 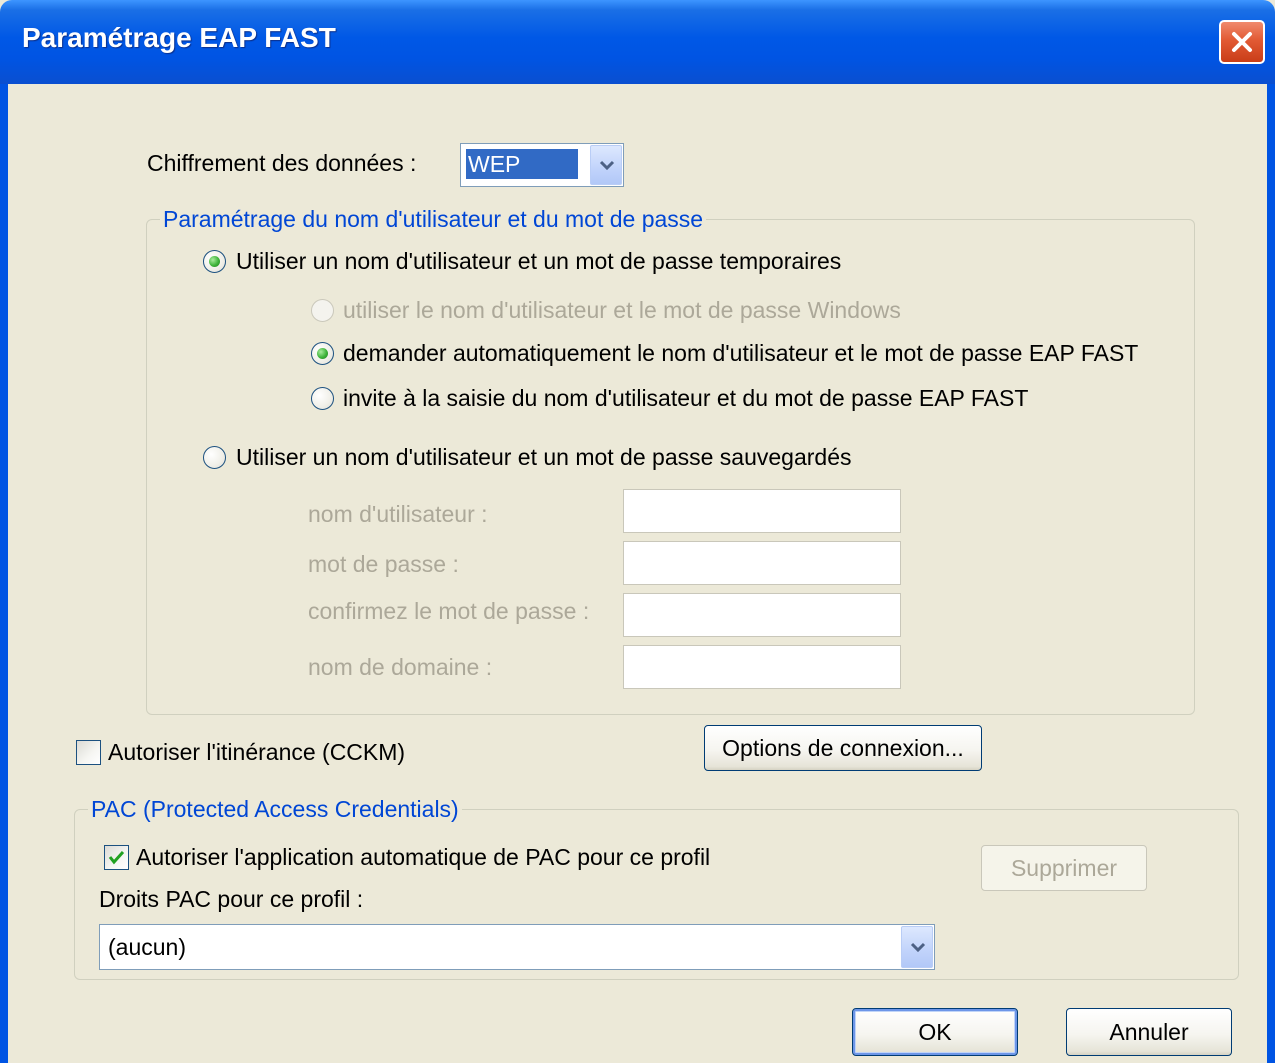 What do you see at coordinates (214, 457) in the screenshot?
I see `saved-credentials-radio` at bounding box center [214, 457].